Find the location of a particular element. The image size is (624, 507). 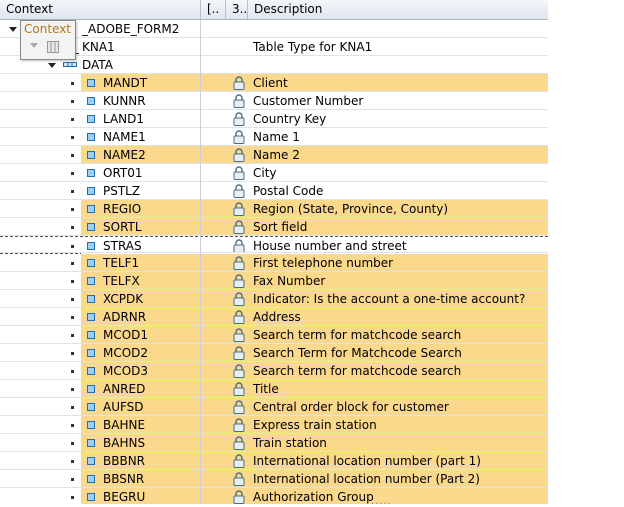

tree-attribute-row: MANDT Client is located at coordinates (274, 83).